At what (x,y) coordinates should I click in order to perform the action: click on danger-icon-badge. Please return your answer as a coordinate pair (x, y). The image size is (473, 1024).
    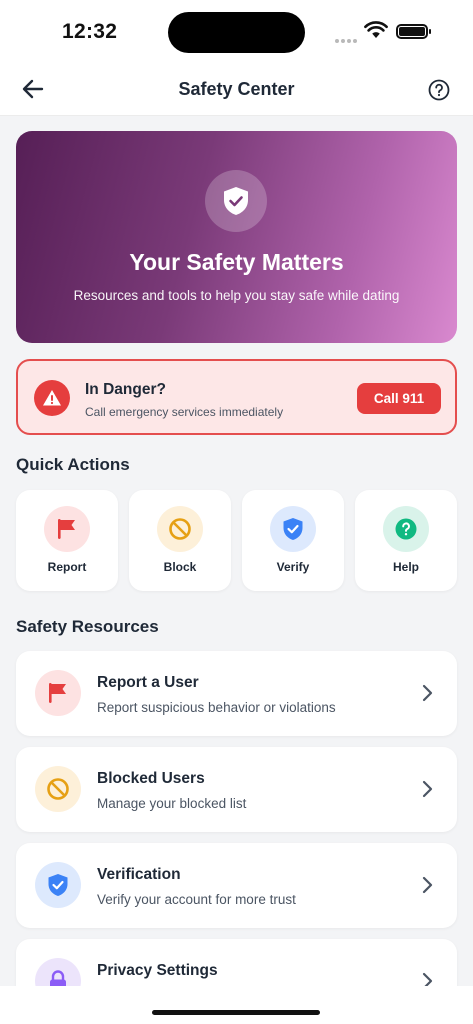
    Looking at the image, I should click on (52, 398).